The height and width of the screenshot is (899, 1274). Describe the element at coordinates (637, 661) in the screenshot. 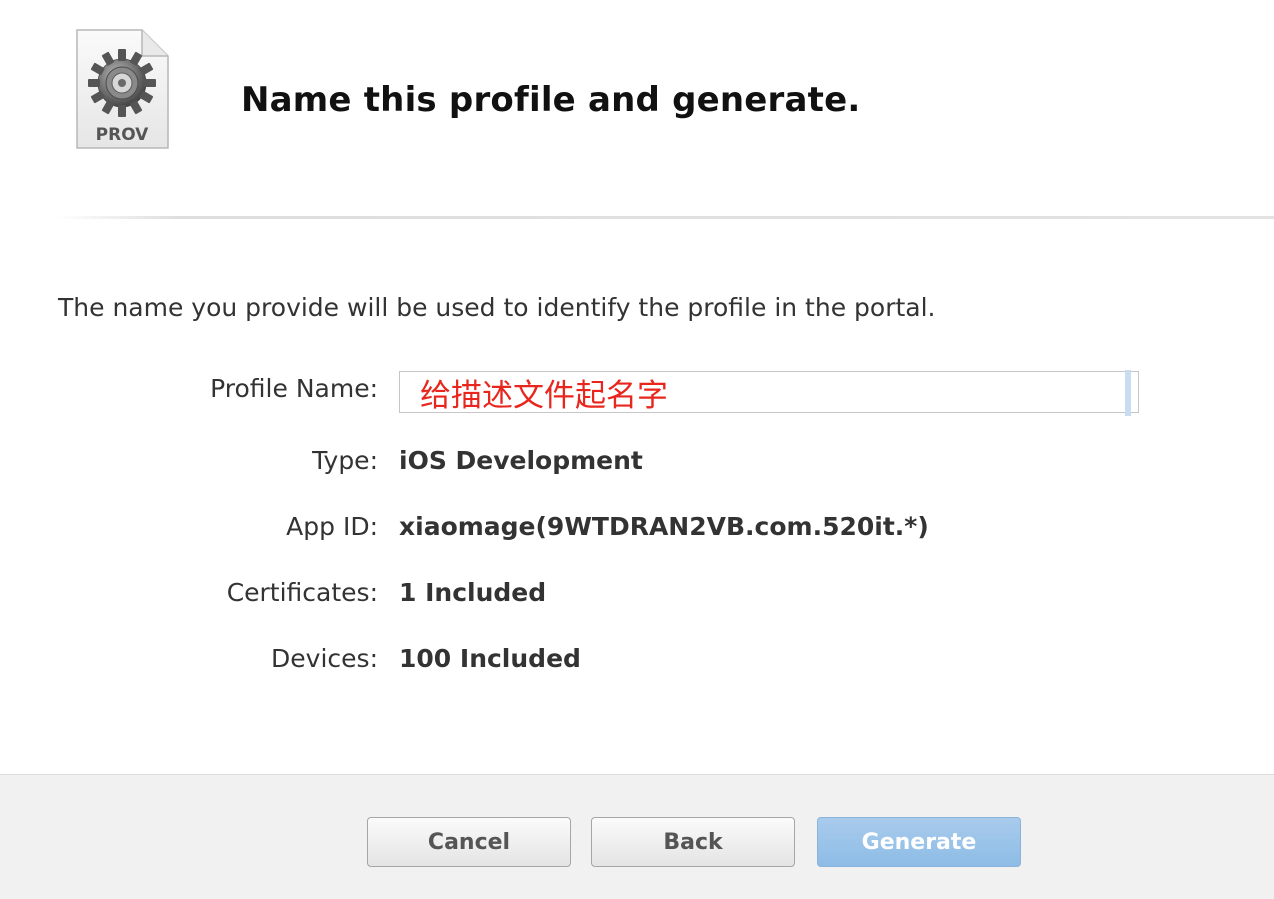

I see `devices-row: Devices: 100 Included` at that location.